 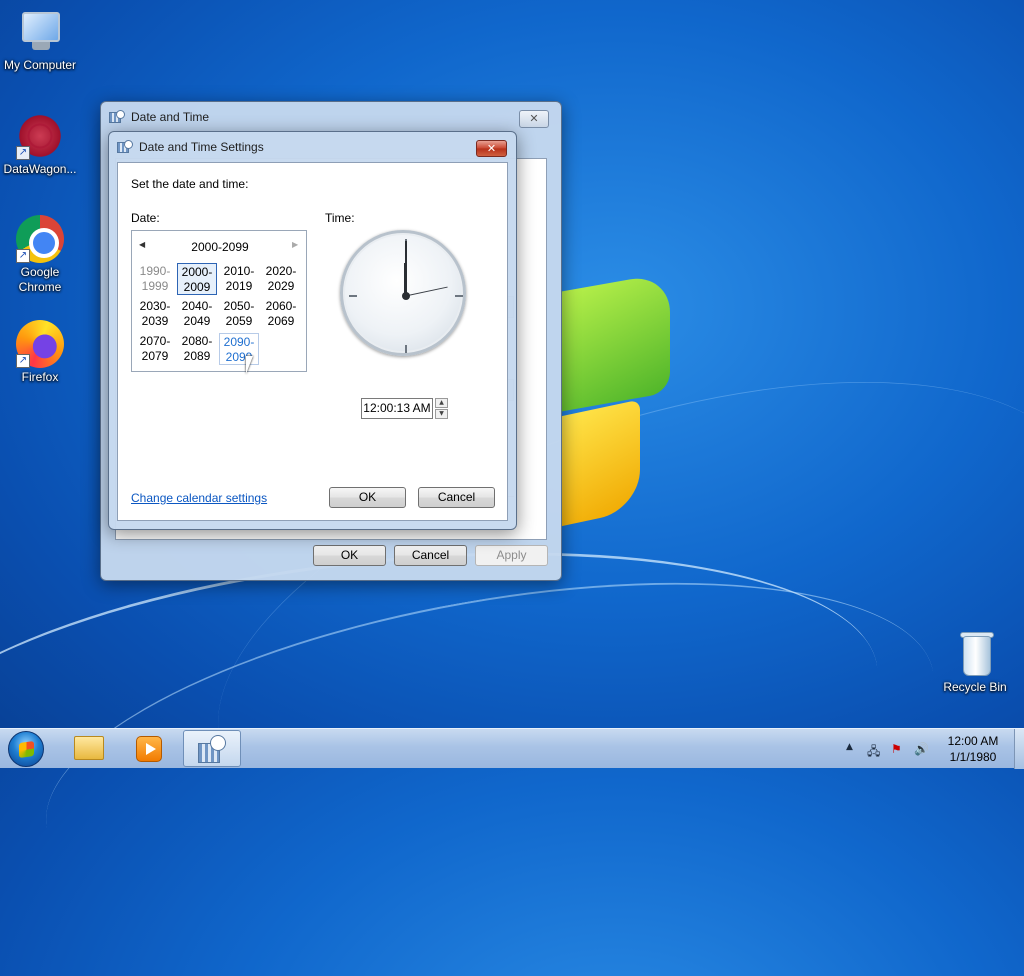 What do you see at coordinates (281, 314) in the screenshot?
I see `decade-2060-2069: 2060- 2069` at bounding box center [281, 314].